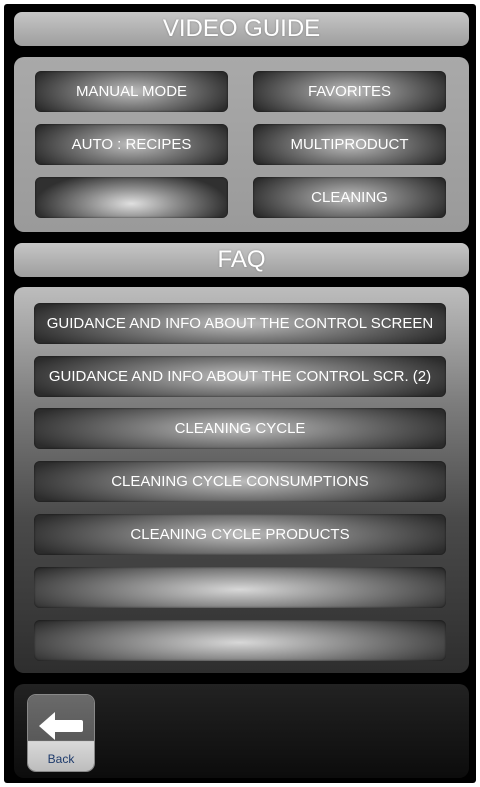 Image resolution: width=480 pixels, height=787 pixels. What do you see at coordinates (131, 144) in the screenshot?
I see `video-auto-recipes-button: AUTO : RECIPES` at bounding box center [131, 144].